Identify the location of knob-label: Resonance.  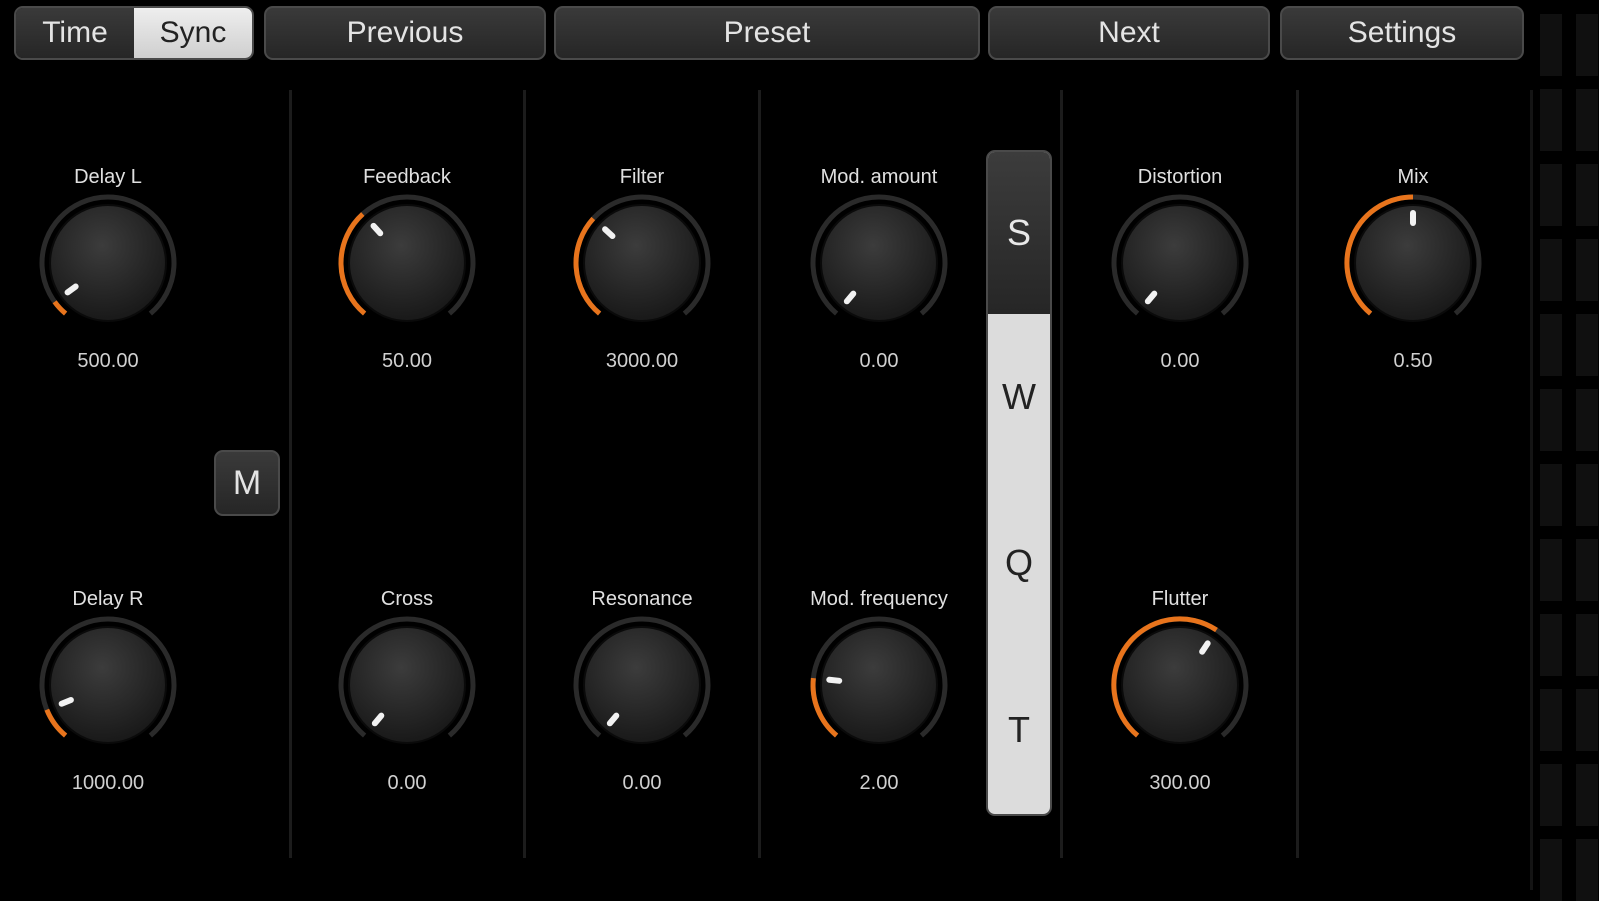
(642, 599).